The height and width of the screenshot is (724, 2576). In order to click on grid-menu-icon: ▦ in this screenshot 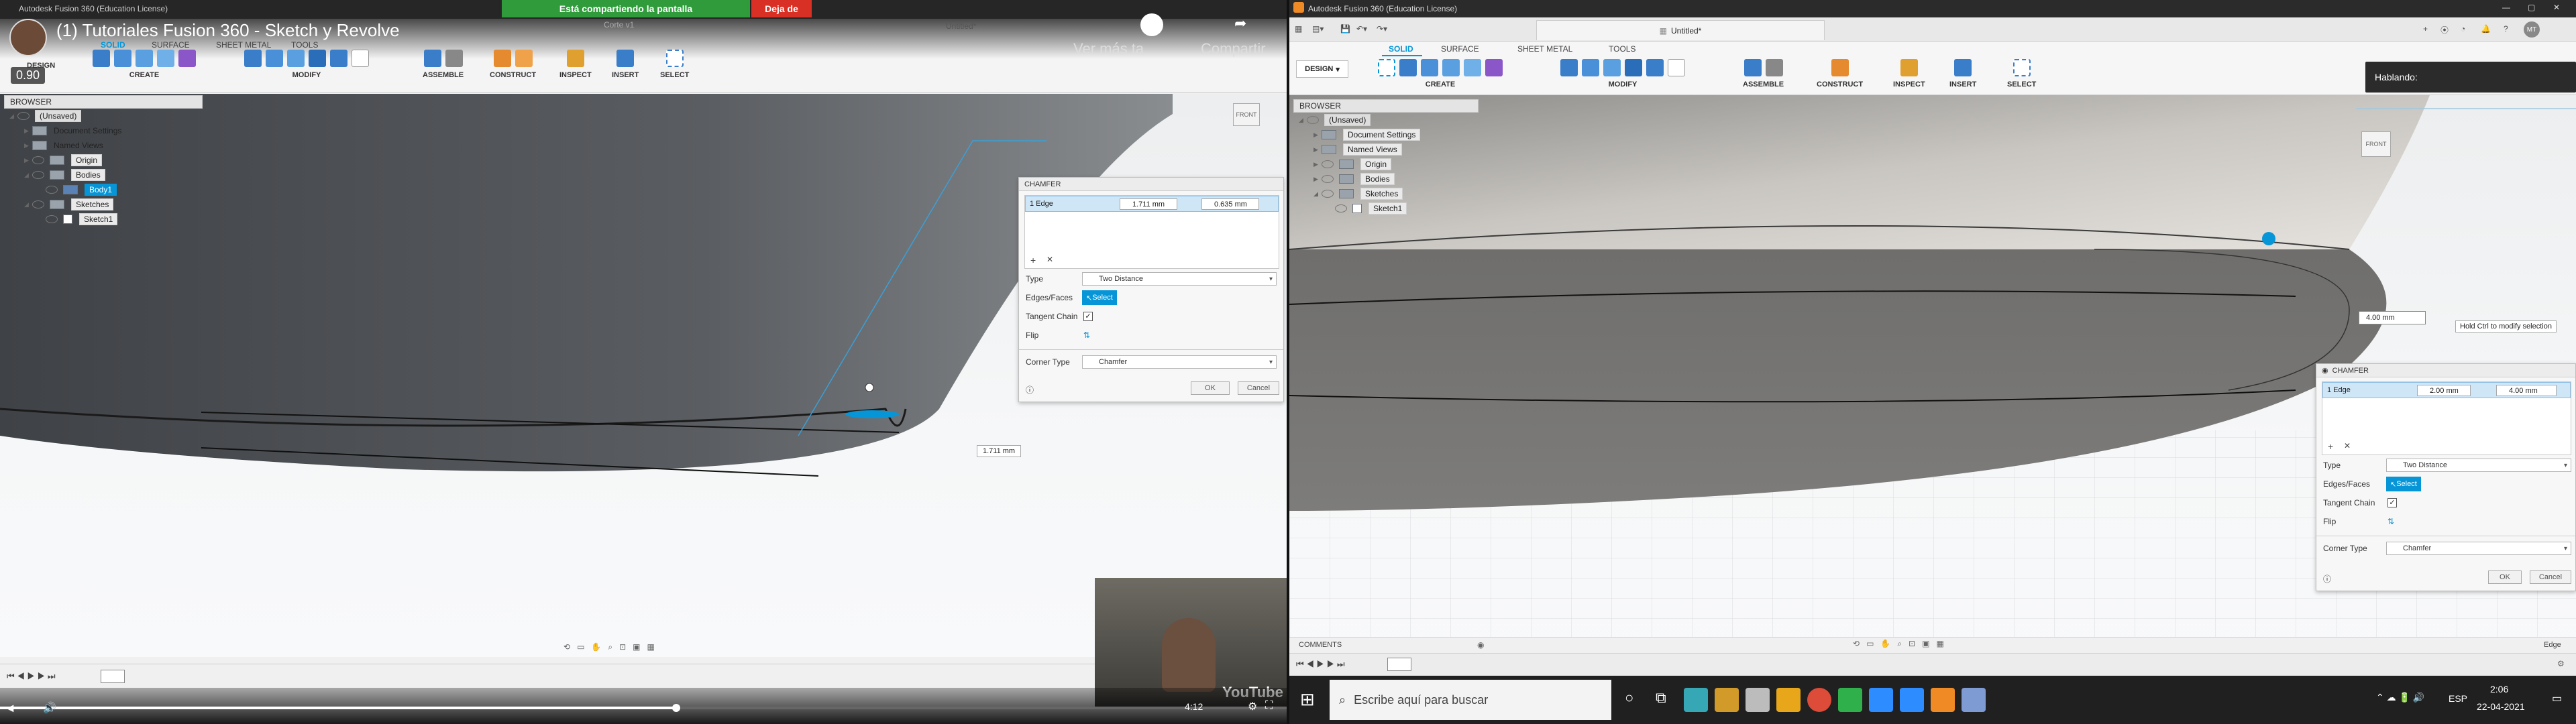, I will do `click(1298, 29)`.